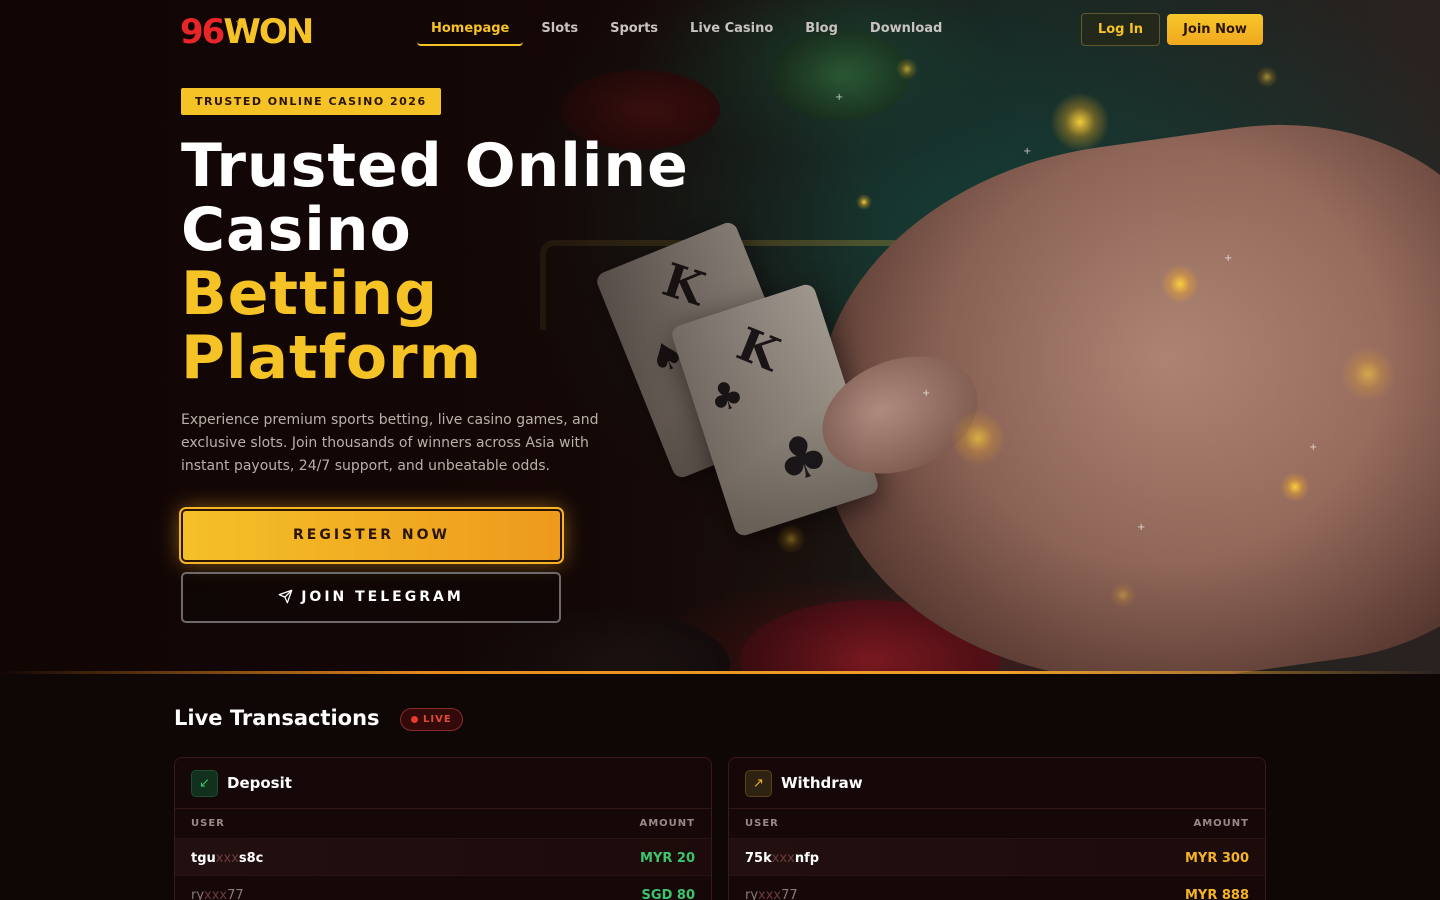 Image resolution: width=1440 pixels, height=900 pixels. I want to click on table-row: ryxxx77 SGD 80, so click(443, 887).